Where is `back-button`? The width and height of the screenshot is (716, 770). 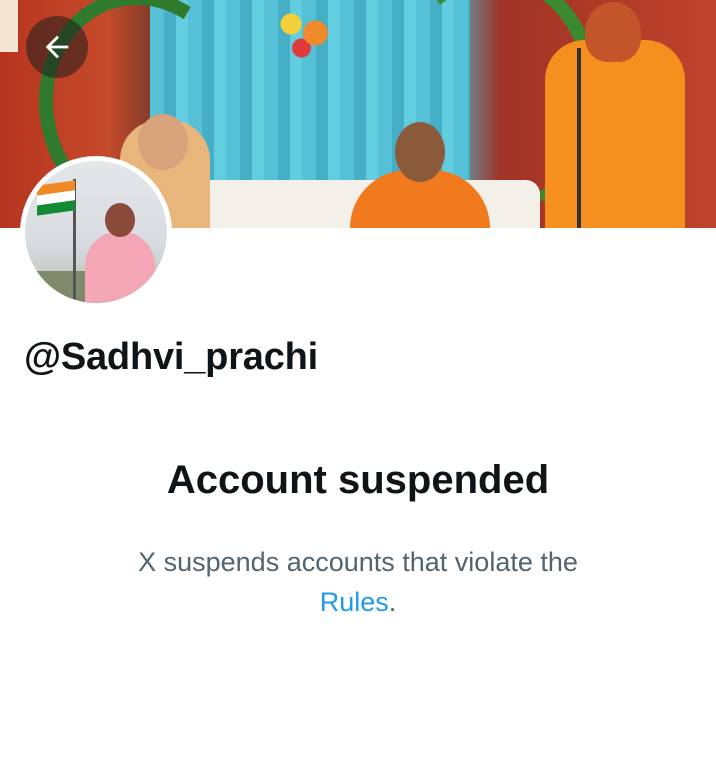
back-button is located at coordinates (57, 47).